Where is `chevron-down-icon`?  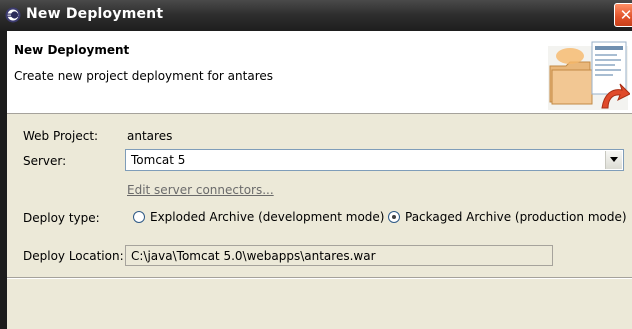
chevron-down-icon is located at coordinates (613, 160).